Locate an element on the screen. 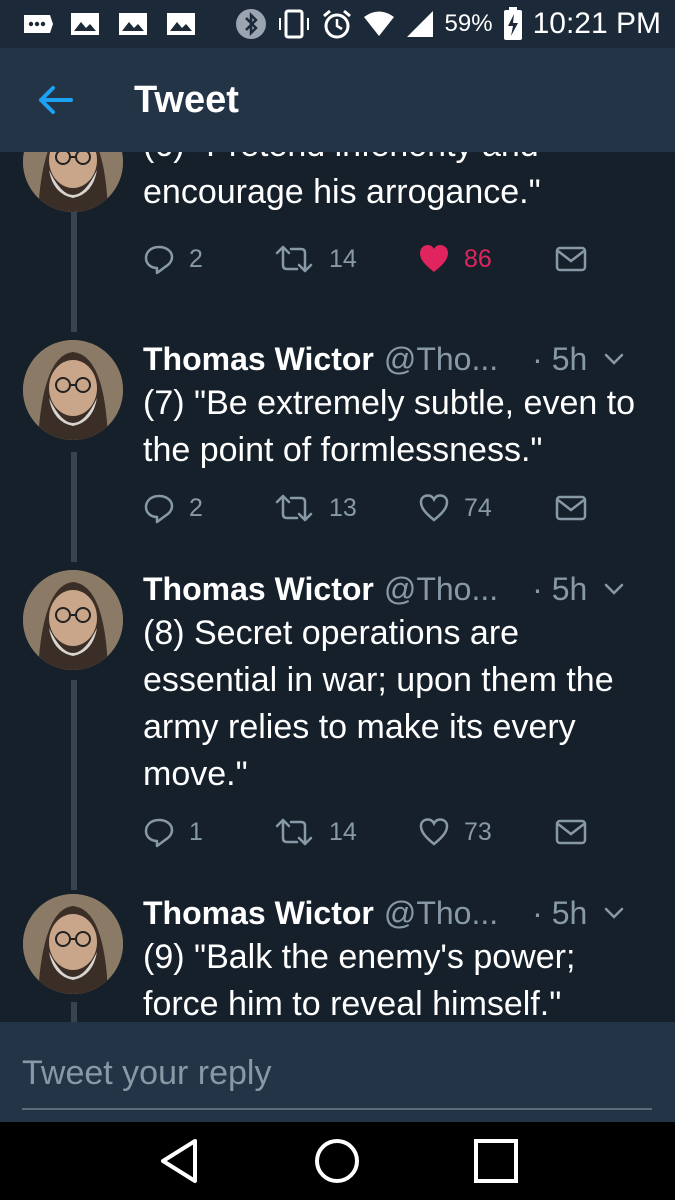 This screenshot has height=1200, width=675. reply-composer: Tweet your reply is located at coordinates (337, 1072).